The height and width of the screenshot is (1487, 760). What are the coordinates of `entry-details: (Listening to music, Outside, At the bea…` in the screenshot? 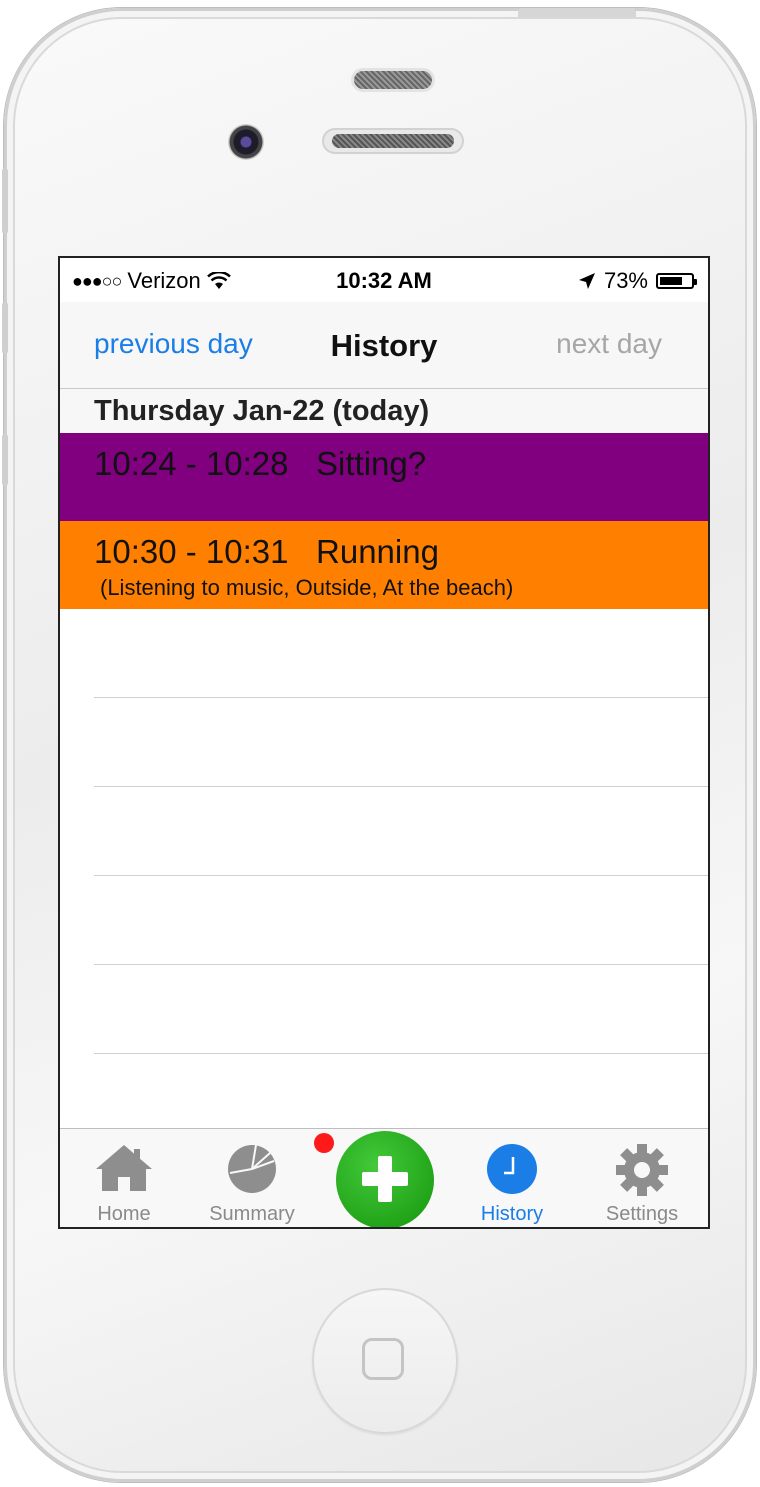 It's located at (307, 587).